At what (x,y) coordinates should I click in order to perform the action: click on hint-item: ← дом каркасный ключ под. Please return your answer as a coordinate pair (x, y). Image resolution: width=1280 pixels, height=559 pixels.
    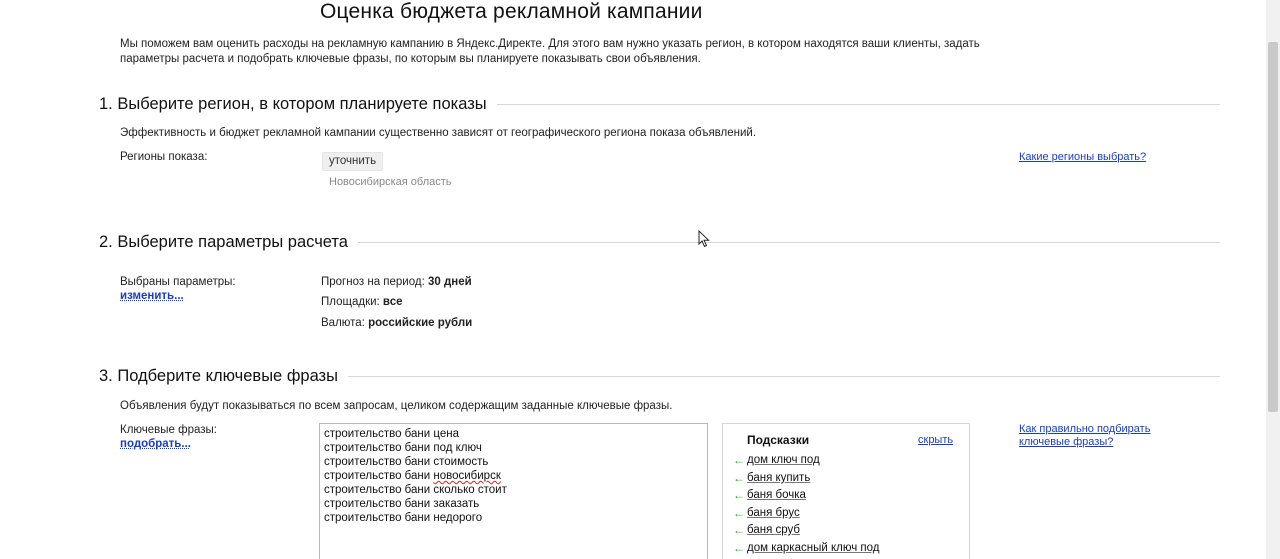
    Looking at the image, I should click on (806, 548).